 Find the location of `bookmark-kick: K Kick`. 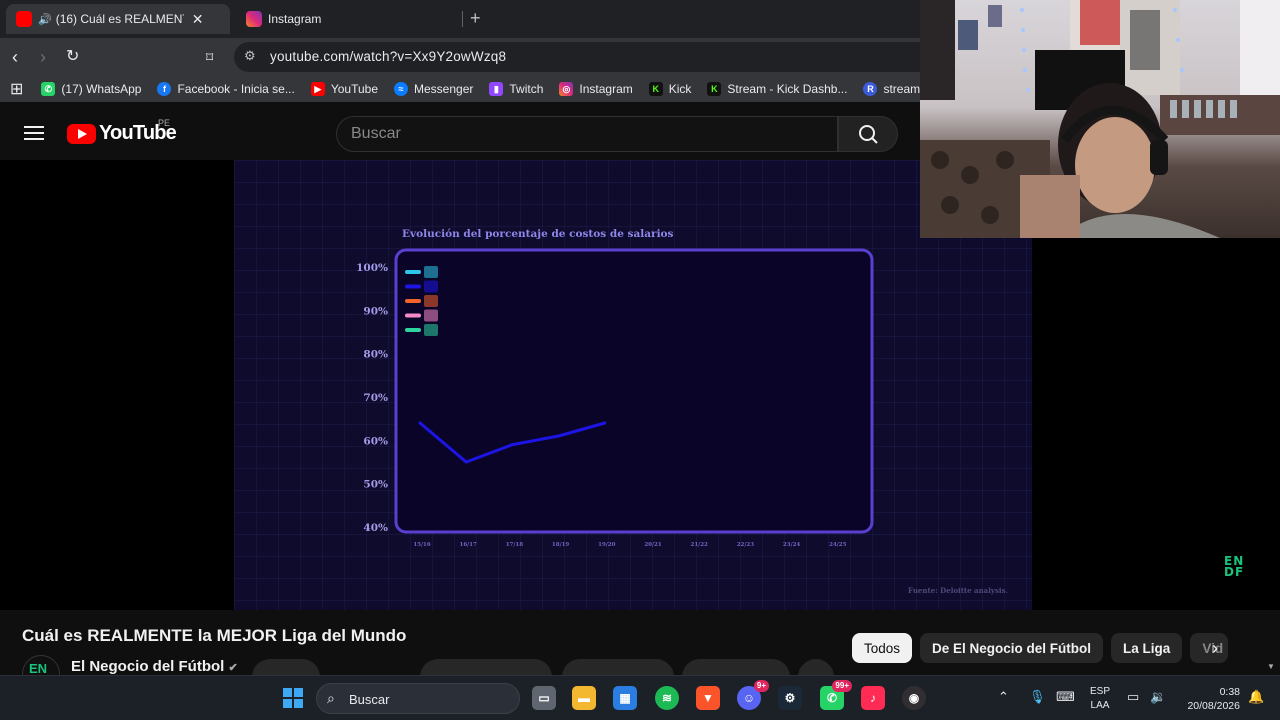

bookmark-kick: K Kick is located at coordinates (669, 89).